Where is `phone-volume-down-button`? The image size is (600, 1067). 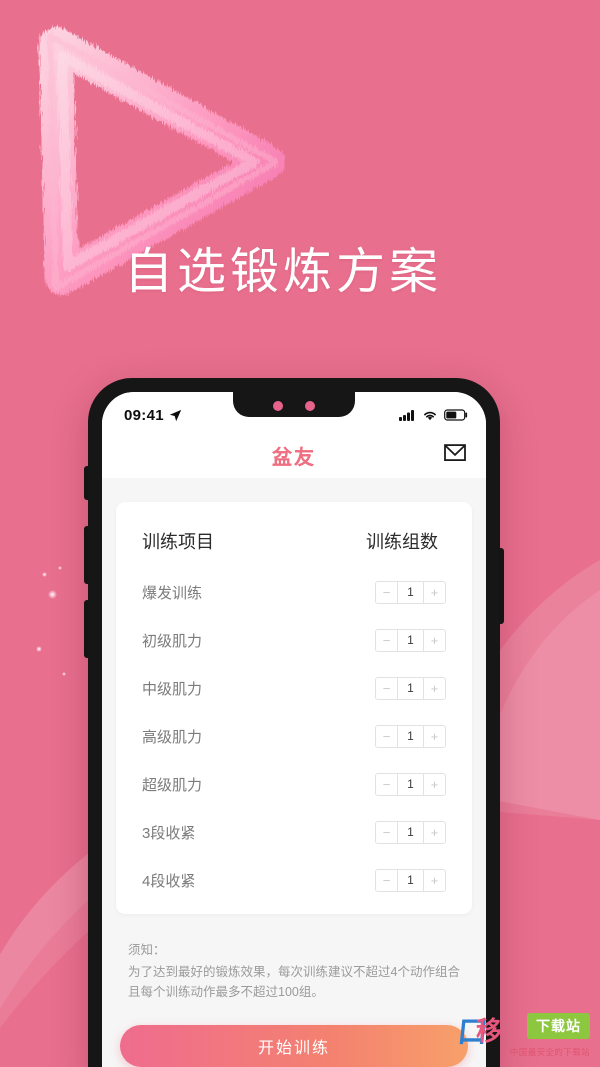 phone-volume-down-button is located at coordinates (86, 629).